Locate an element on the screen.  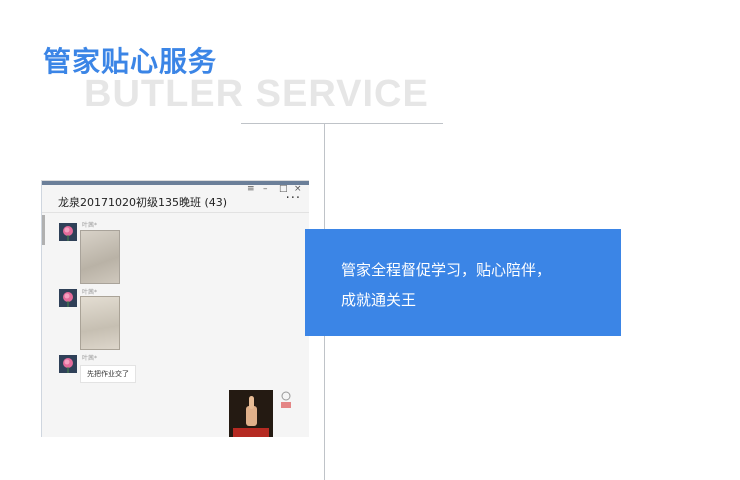
divider-horizontal is located at coordinates (342, 123).